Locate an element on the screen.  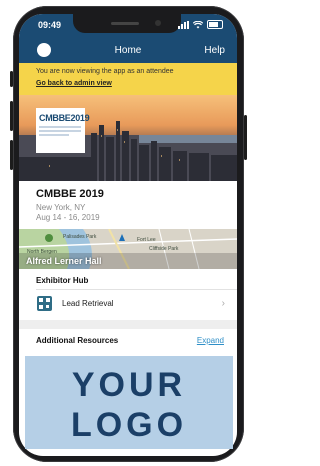
nav-bar: Home Help is located at coordinates (128, 50).